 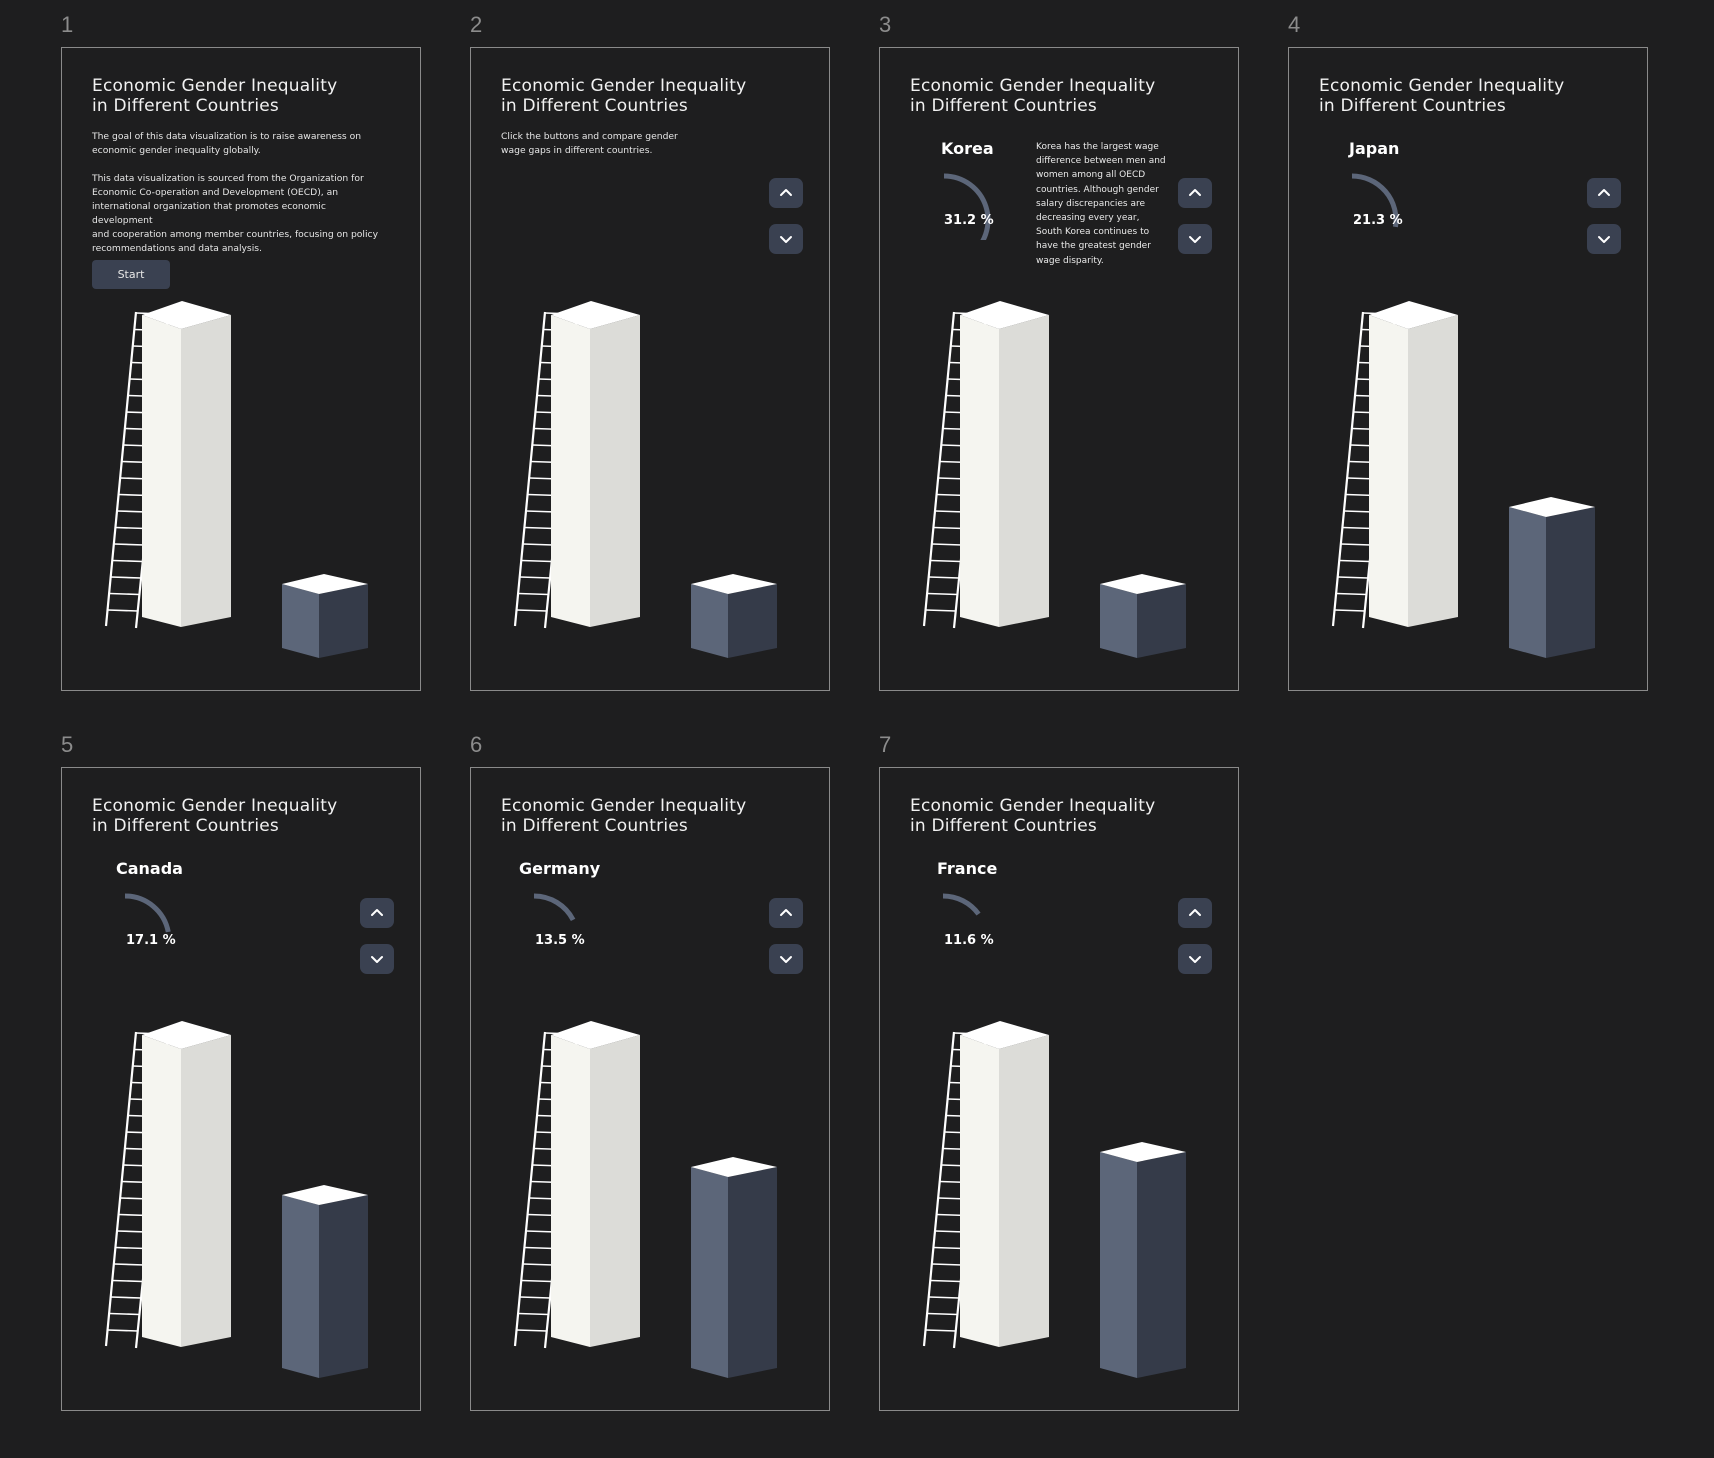 I want to click on step-number: 5, so click(x=67, y=744).